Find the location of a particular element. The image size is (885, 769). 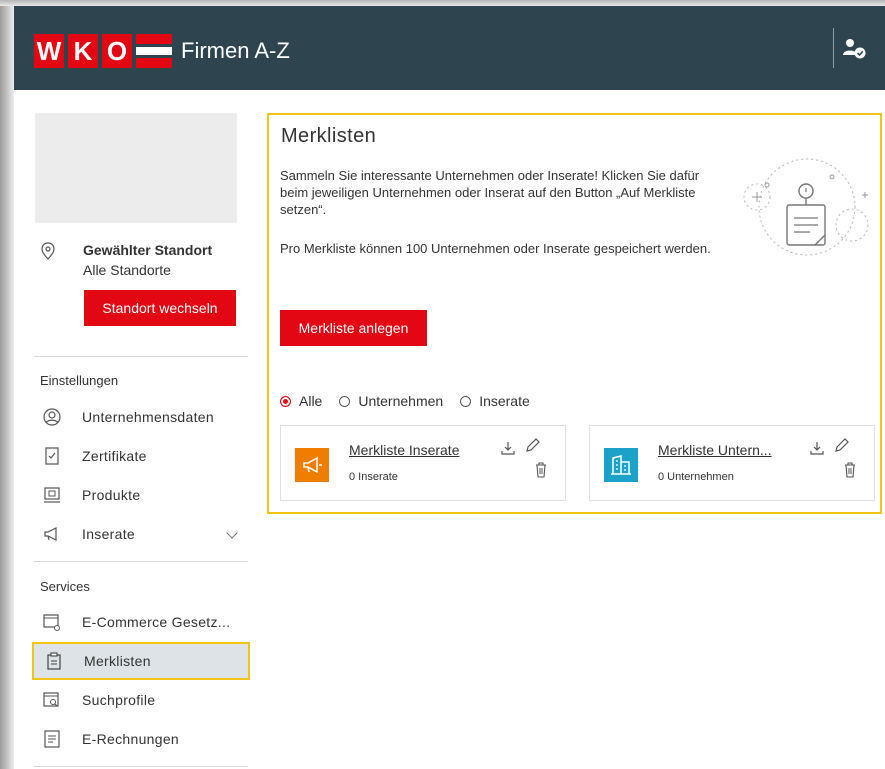

section-title-services: Services is located at coordinates (65, 586).